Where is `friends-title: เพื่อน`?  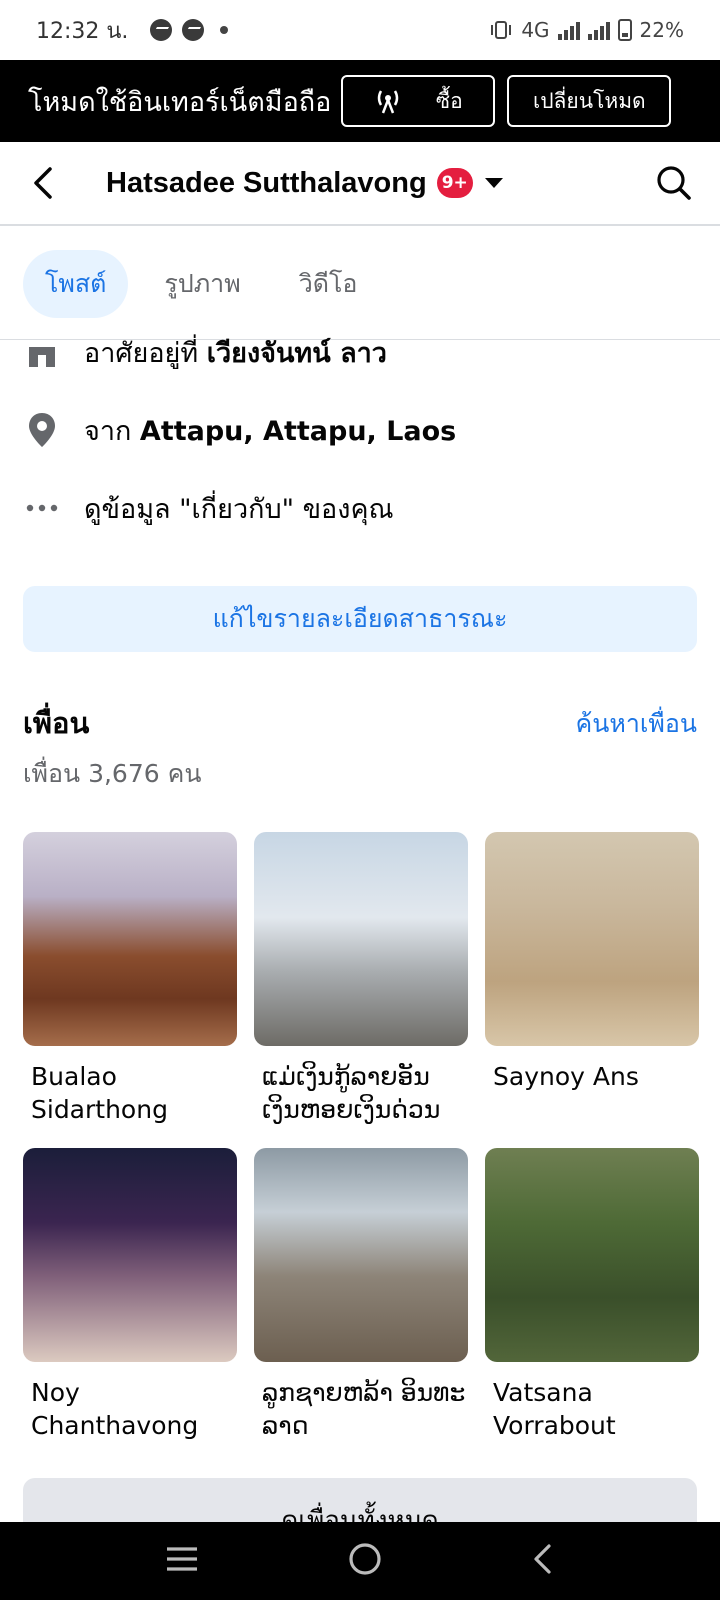
friends-title: เพื่อน is located at coordinates (56, 723).